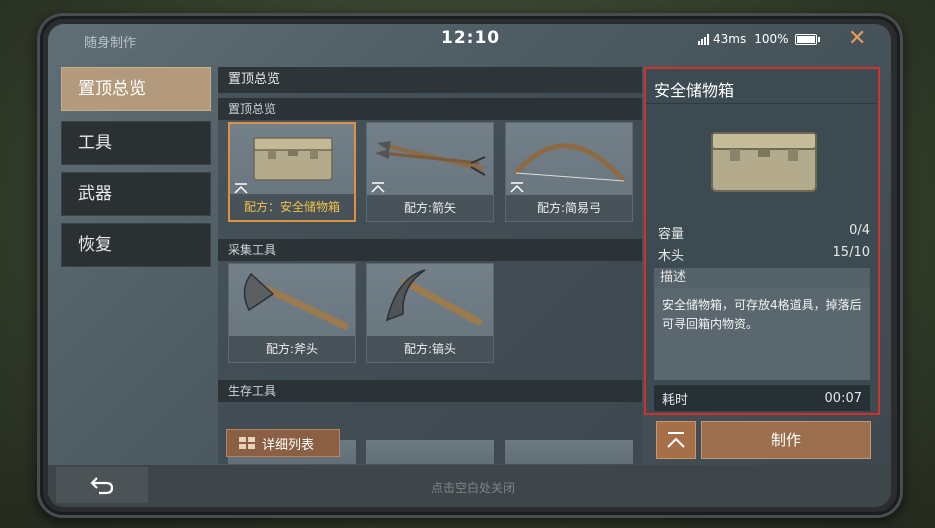 The image size is (935, 528). Describe the element at coordinates (112, 89) in the screenshot. I see `sidebar-item-label: 置顶总览` at that location.